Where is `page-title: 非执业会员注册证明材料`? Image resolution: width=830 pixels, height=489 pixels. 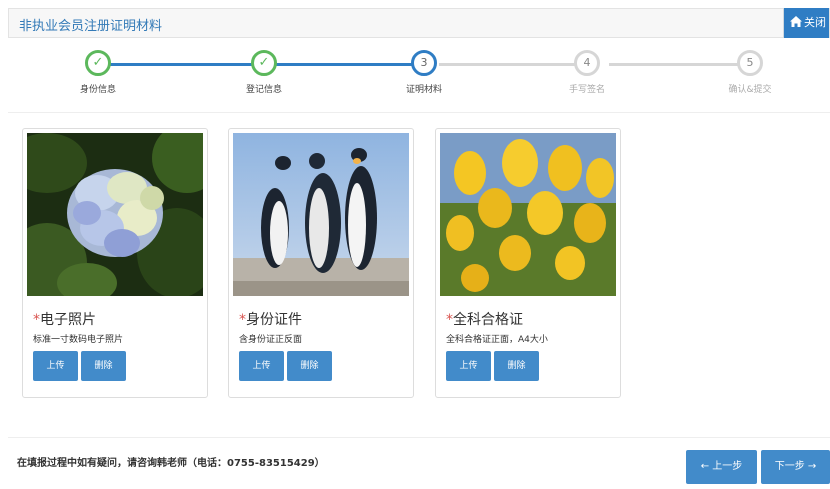
page-title: 非执业会员注册证明材料 is located at coordinates (91, 26).